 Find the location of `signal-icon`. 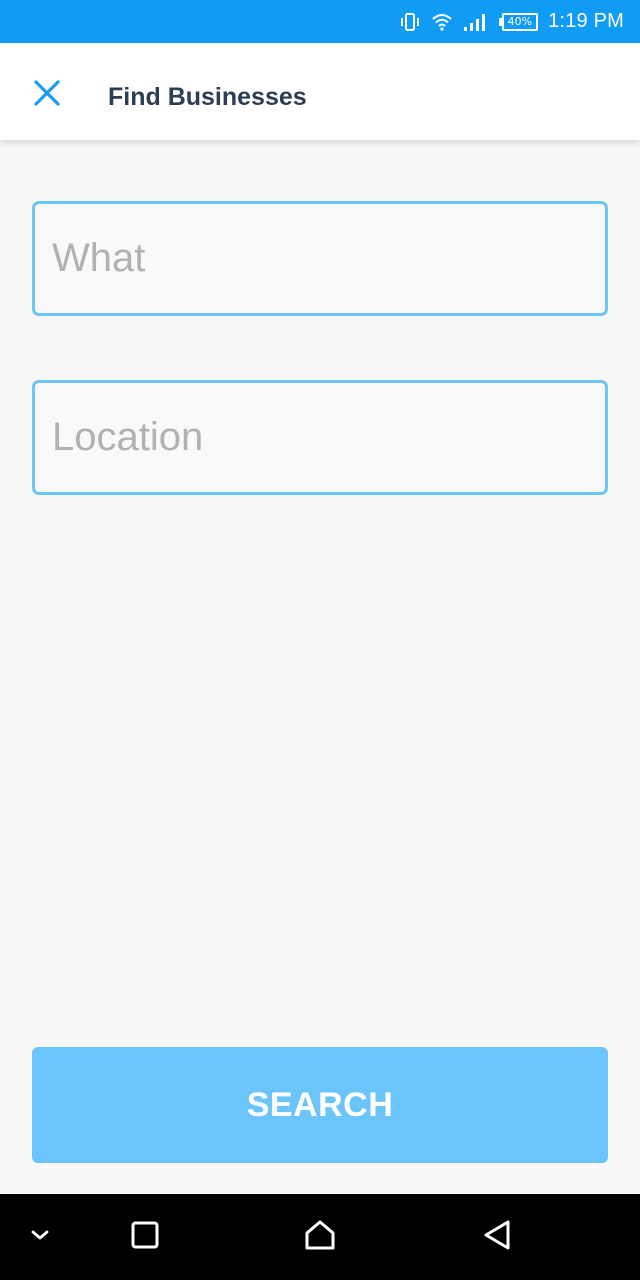

signal-icon is located at coordinates (476, 22).